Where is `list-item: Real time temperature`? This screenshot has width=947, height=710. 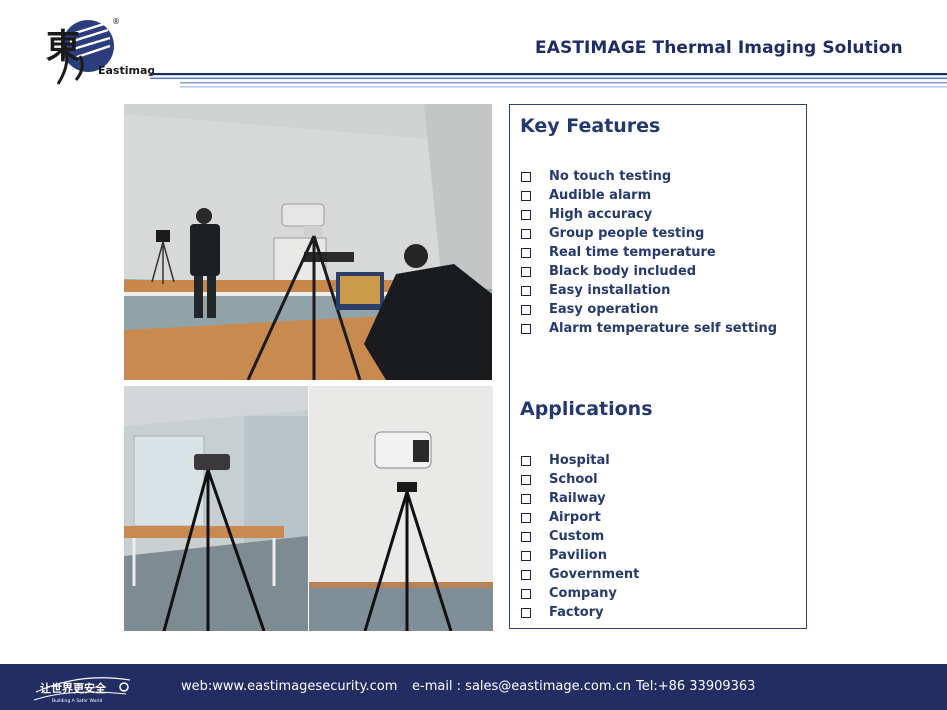
list-item: Real time temperature is located at coordinates (649, 252).